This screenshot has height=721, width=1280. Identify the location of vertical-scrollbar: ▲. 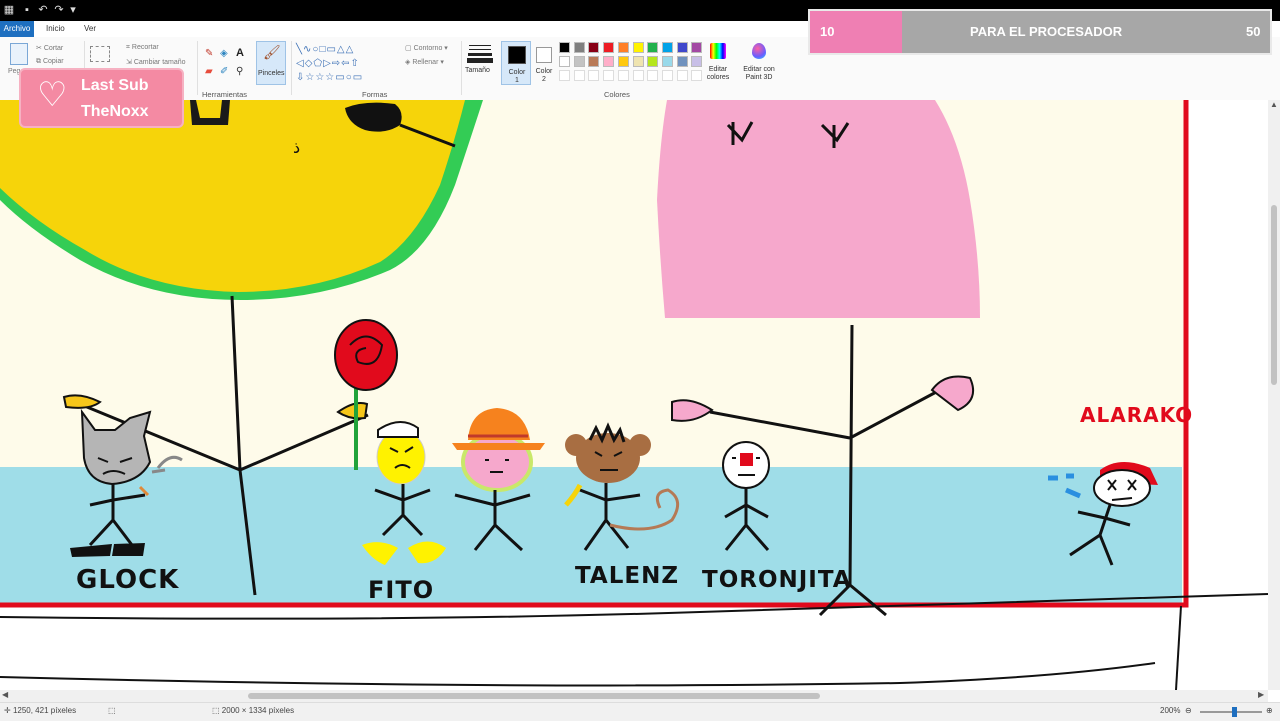
(1274, 395).